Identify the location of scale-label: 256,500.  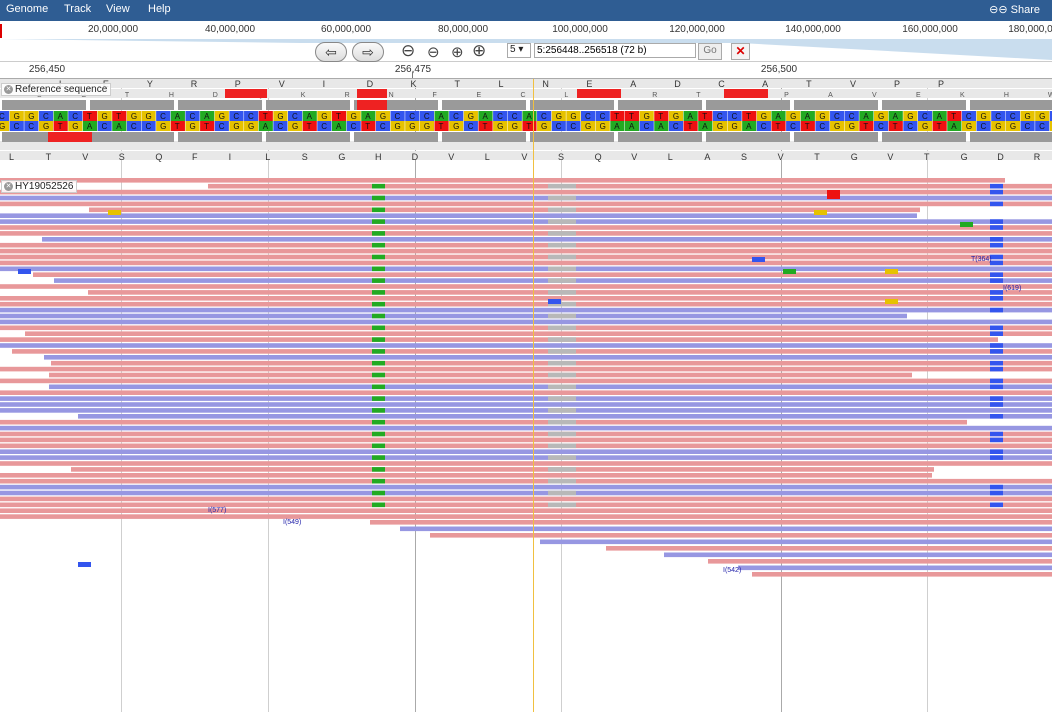
(779, 69).